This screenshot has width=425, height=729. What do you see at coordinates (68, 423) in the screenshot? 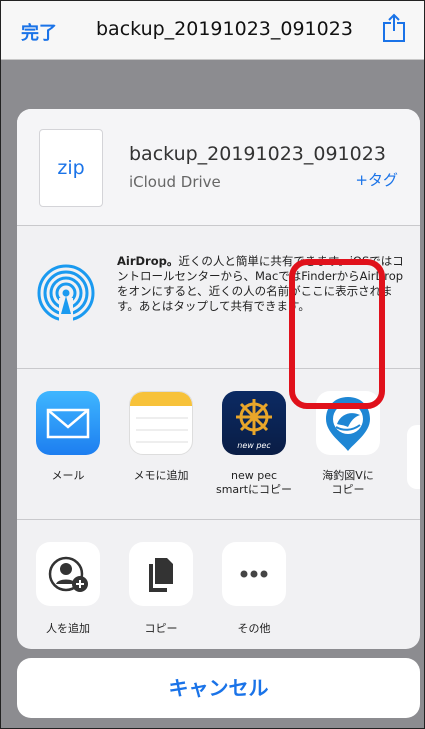
I see `mail-icon` at bounding box center [68, 423].